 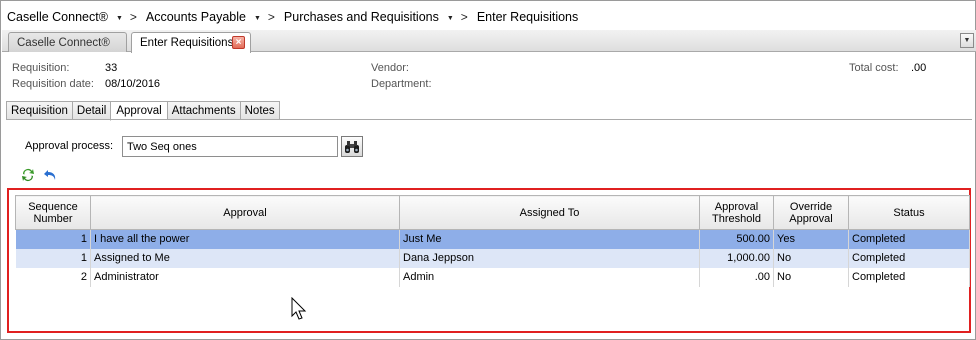 I want to click on cell-assigned-to: Dana Jeppson, so click(x=549, y=258).